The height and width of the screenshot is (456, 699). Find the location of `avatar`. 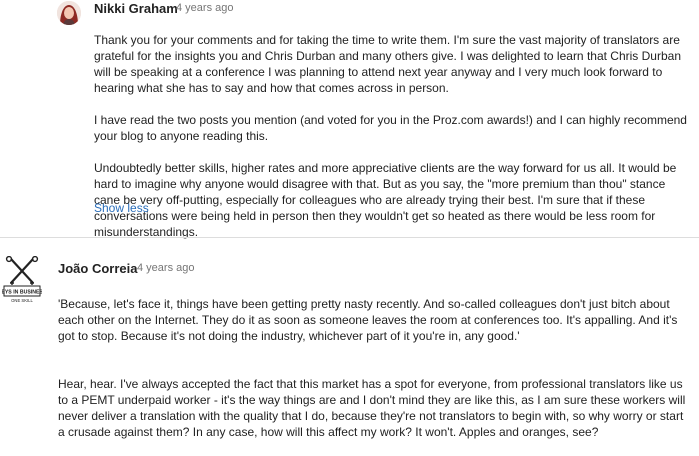

avatar is located at coordinates (69, 13).